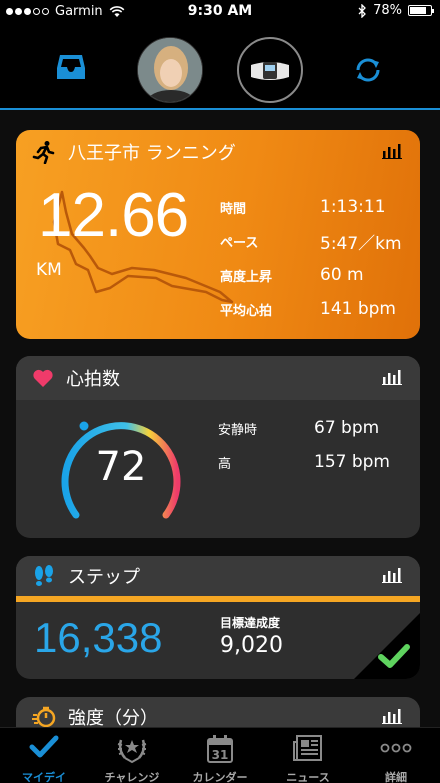 Image resolution: width=440 pixels, height=783 pixels. What do you see at coordinates (43, 152) in the screenshot?
I see `running-icon` at bounding box center [43, 152].